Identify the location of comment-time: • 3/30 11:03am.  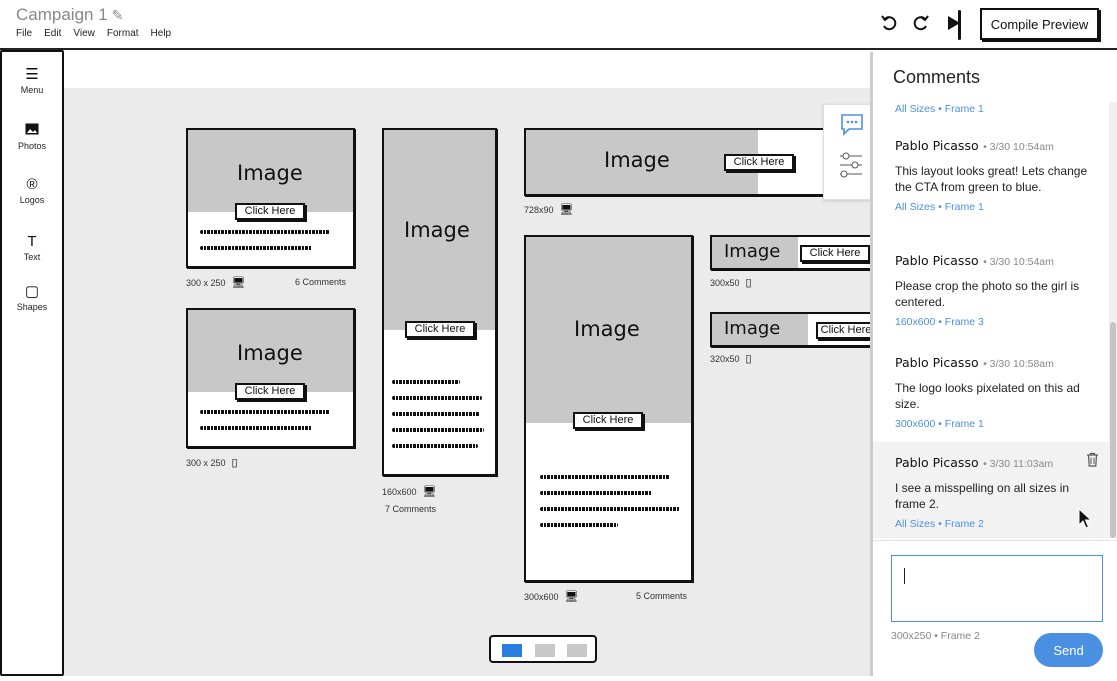
(1018, 464).